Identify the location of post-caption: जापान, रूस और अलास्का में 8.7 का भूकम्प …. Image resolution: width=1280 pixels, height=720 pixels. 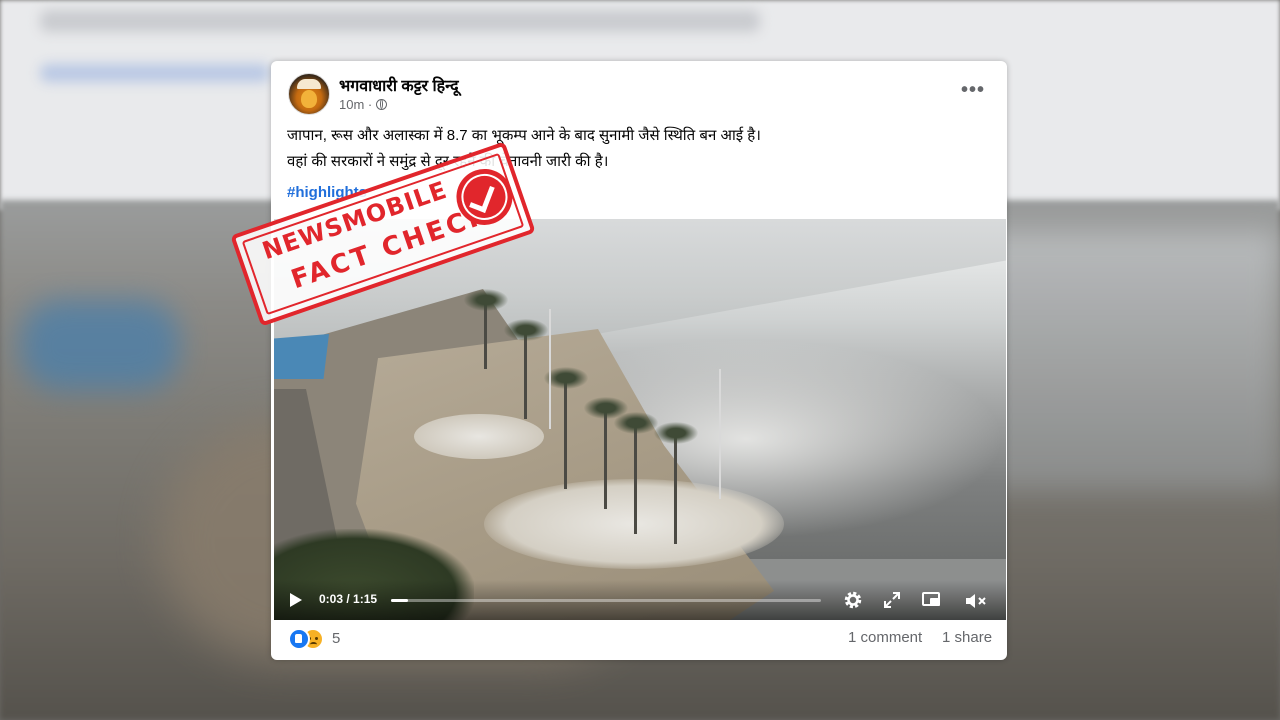
(637, 149).